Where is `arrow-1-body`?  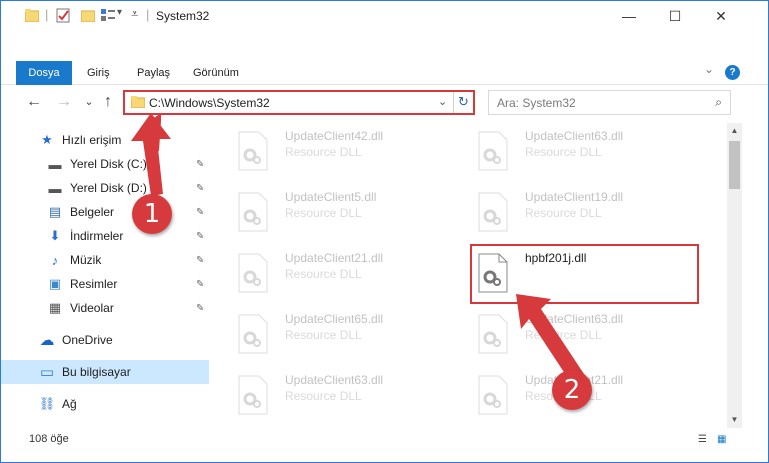 arrow-1-body is located at coordinates (151, 154).